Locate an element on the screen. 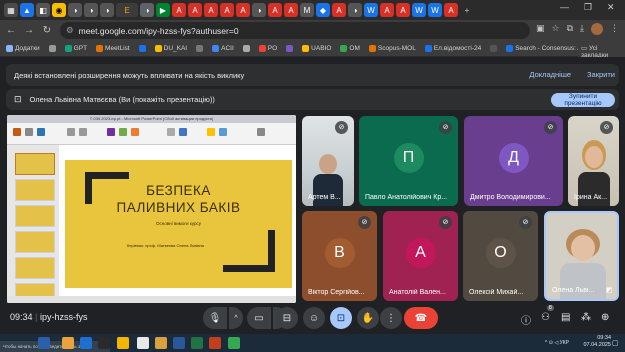 The width and height of the screenshot is (625, 352). avatar is located at coordinates (597, 29).